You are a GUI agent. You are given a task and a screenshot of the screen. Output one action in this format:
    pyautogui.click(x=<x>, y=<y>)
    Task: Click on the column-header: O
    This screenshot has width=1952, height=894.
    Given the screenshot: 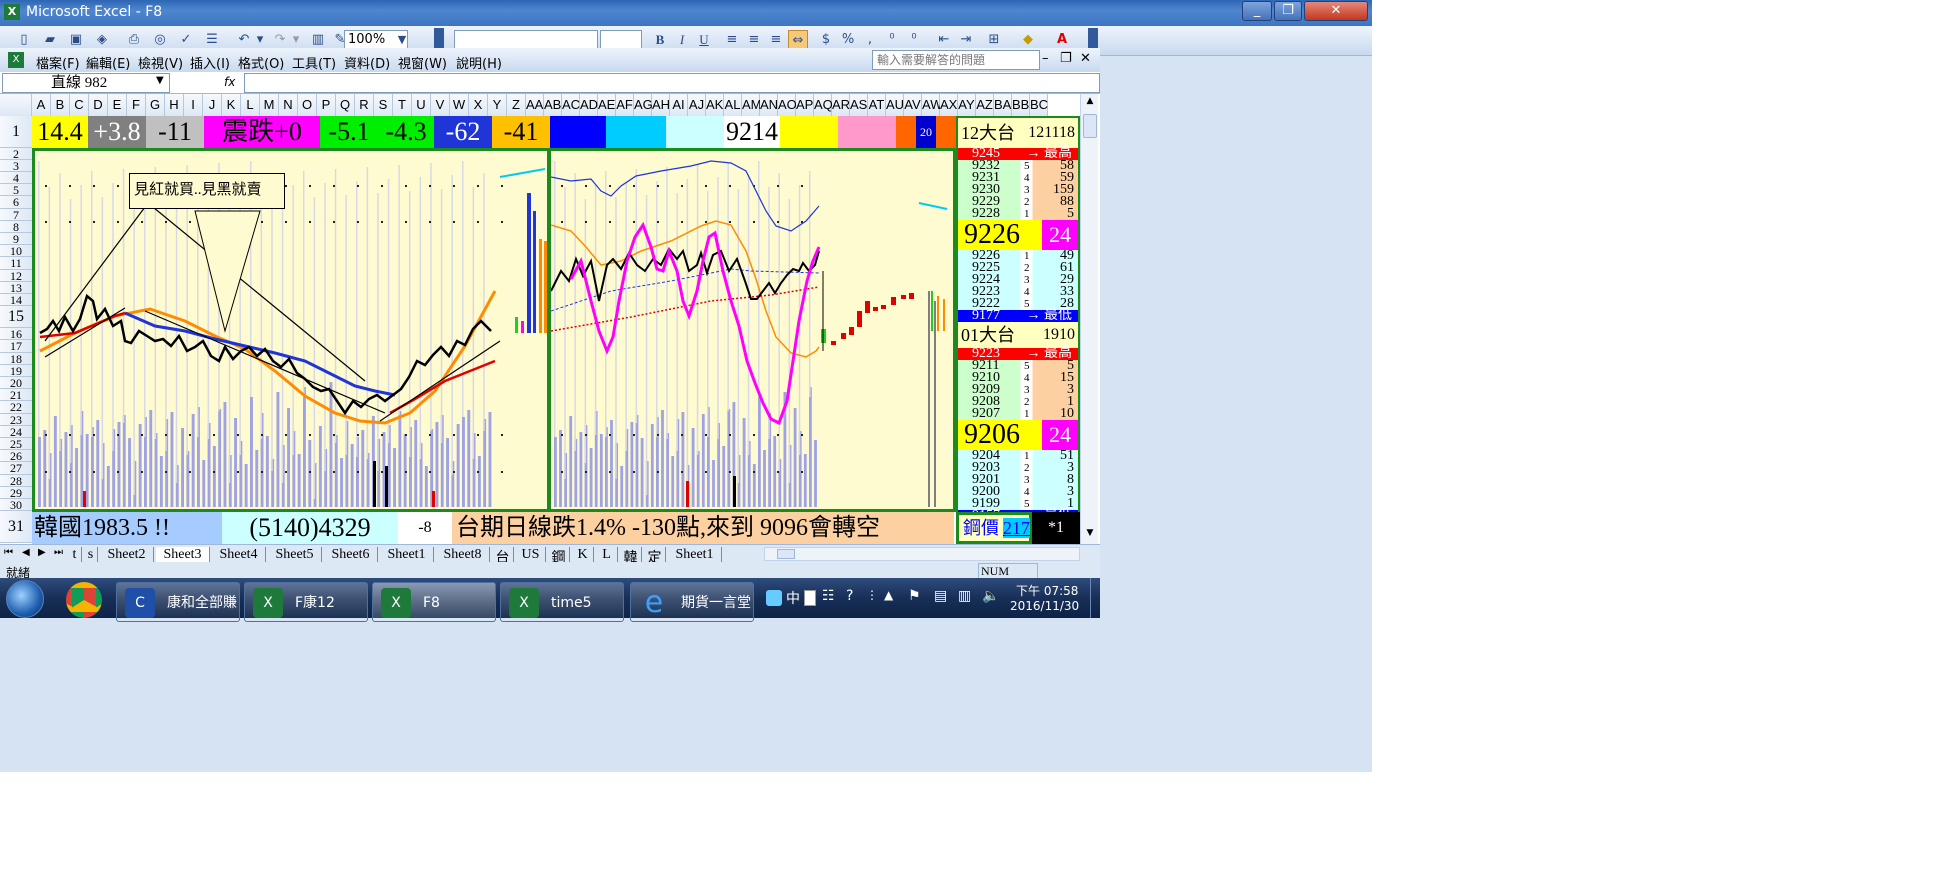 What is the action you would take?
    pyautogui.click(x=307, y=105)
    